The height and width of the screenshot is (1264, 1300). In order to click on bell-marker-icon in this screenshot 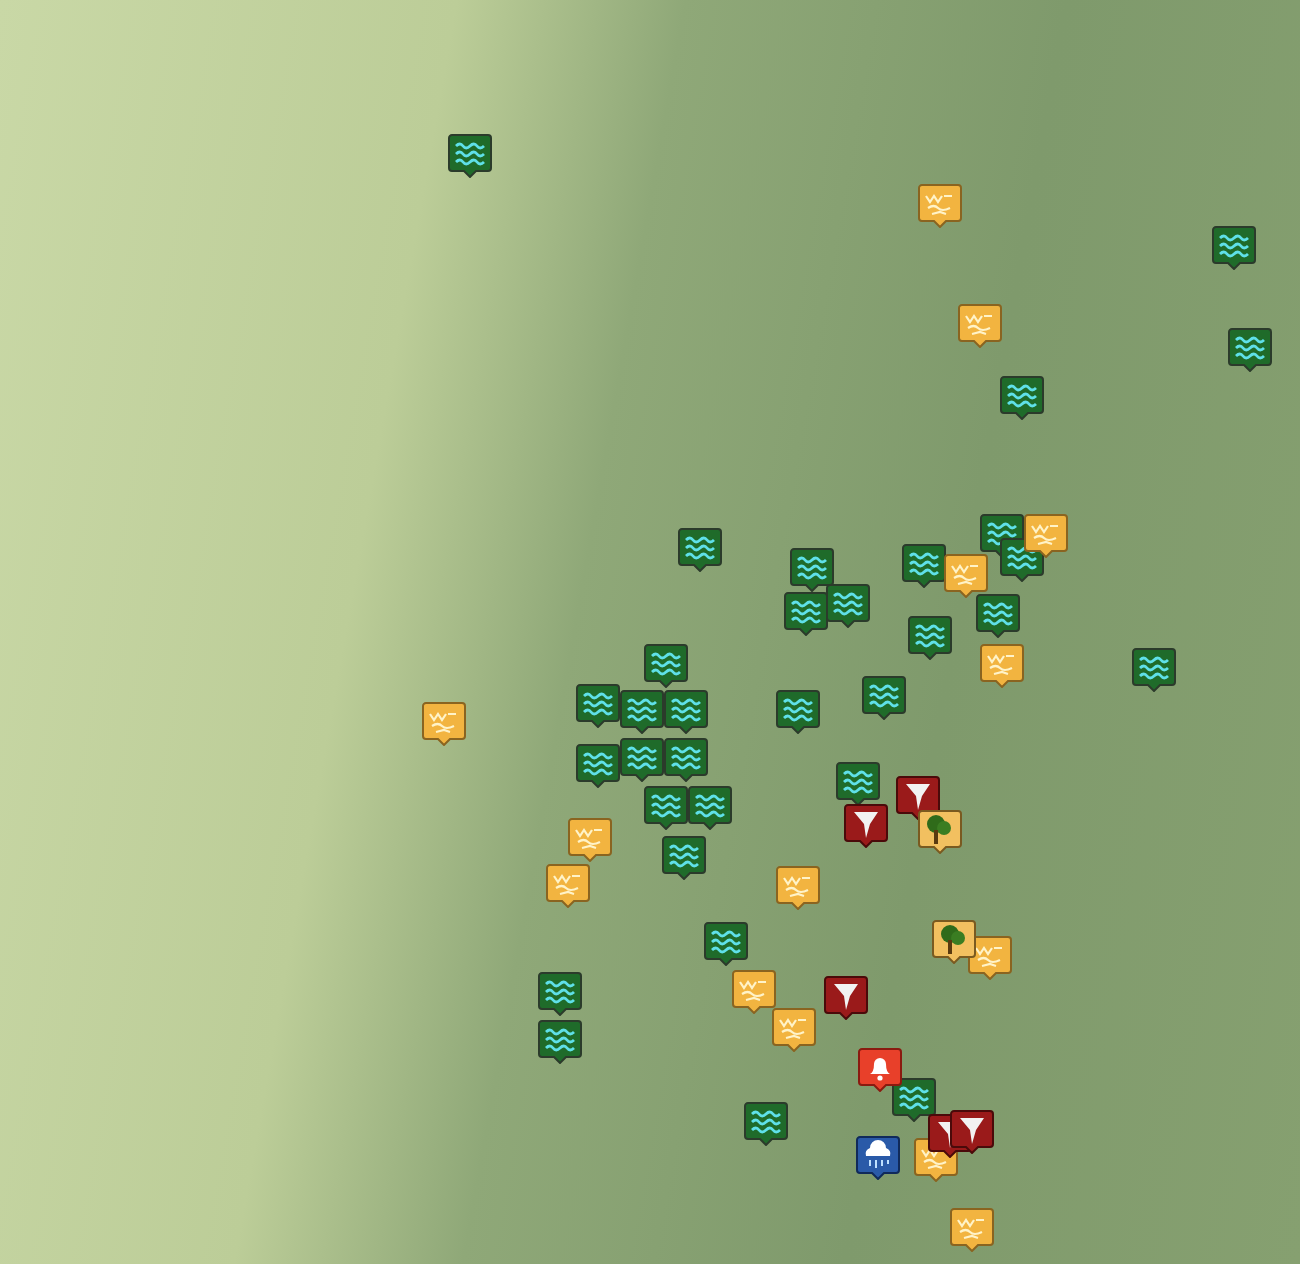, I will do `click(880, 1069)`.